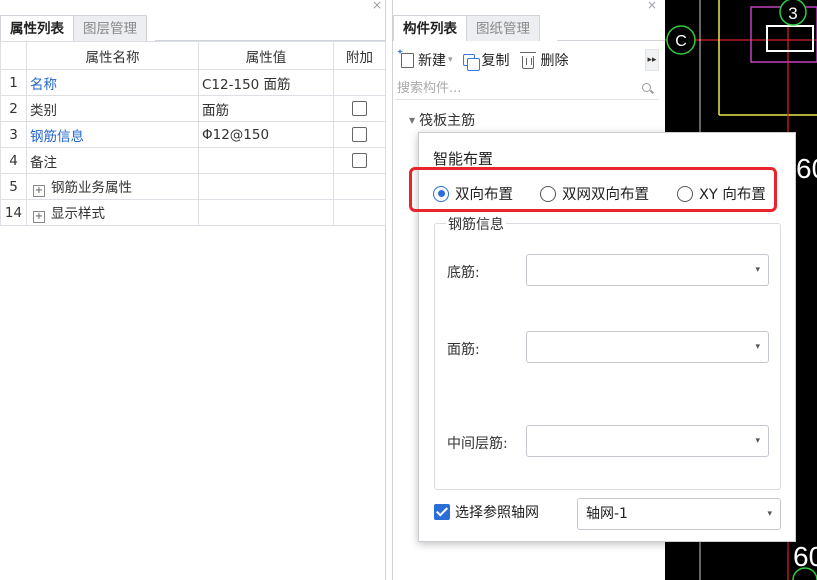  Describe the element at coordinates (266, 108) in the screenshot. I see `property-value: 面筋` at that location.